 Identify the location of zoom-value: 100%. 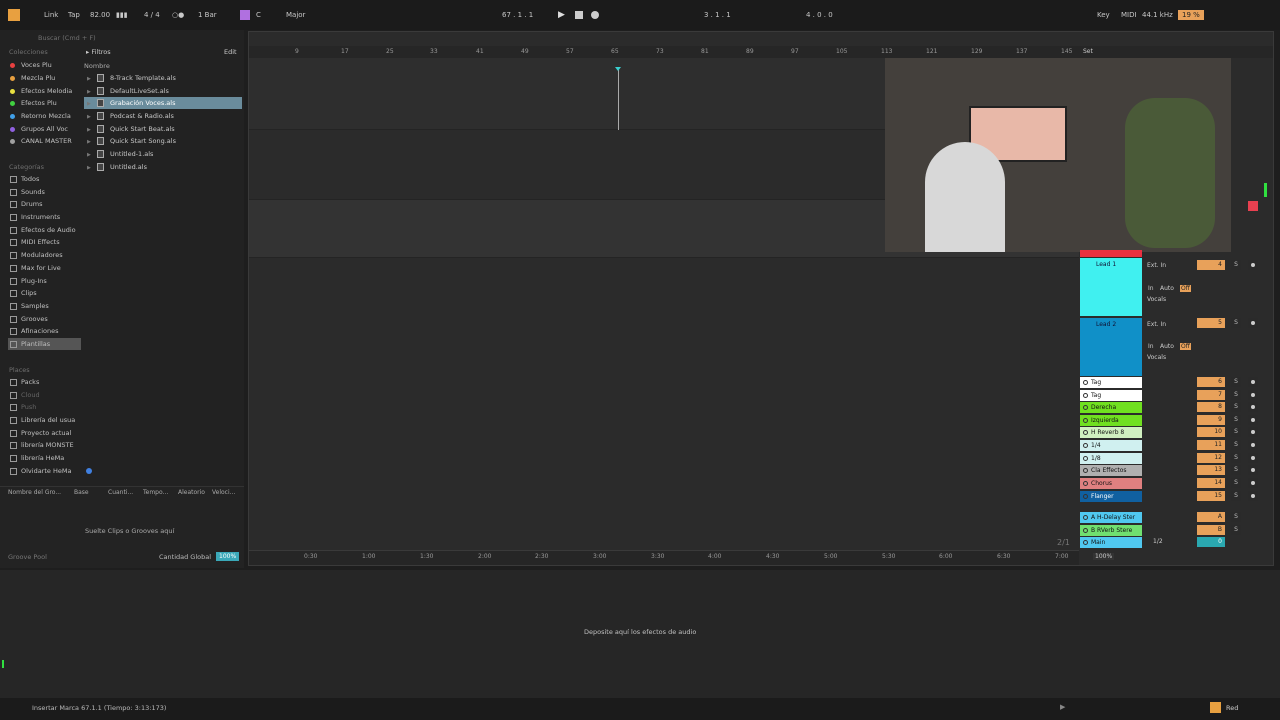
(1104, 556).